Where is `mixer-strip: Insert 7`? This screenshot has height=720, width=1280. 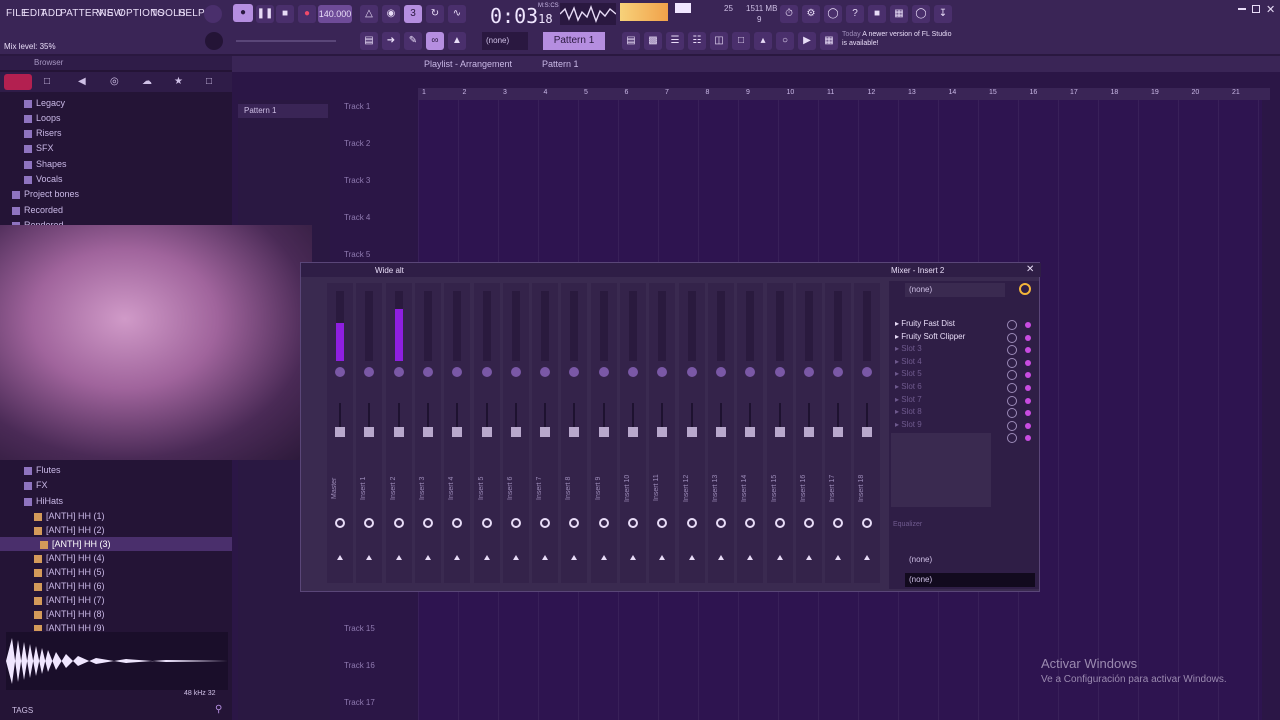 mixer-strip: Insert 7 is located at coordinates (545, 433).